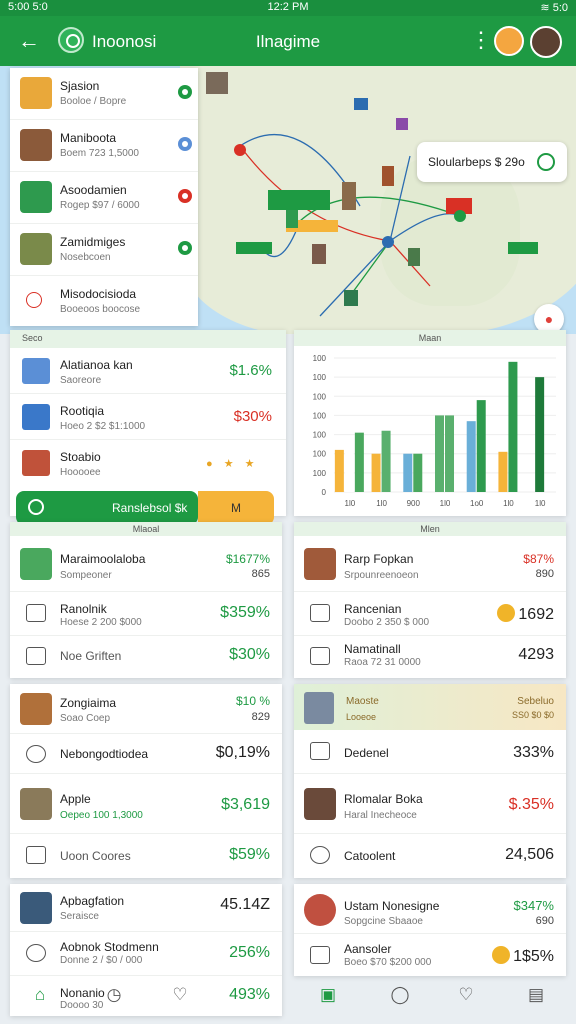  What do you see at coordinates (538, 559) in the screenshot?
I see `place-value: $87%` at bounding box center [538, 559].